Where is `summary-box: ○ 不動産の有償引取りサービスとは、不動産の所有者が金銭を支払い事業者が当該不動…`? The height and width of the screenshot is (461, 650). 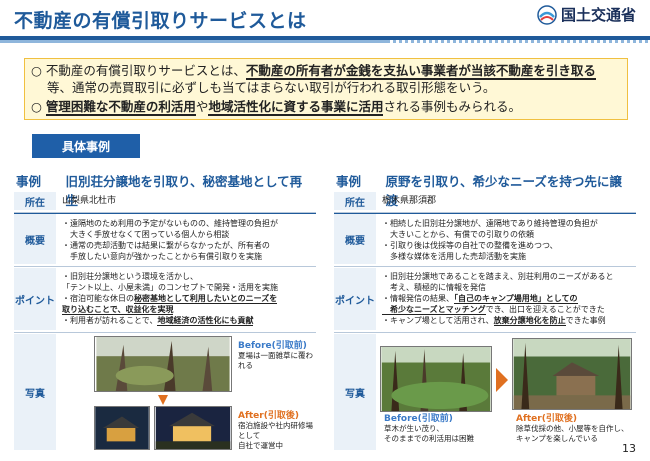
summary-box: ○ 不動産の有償引取りサービスとは、不動産の所有者が金銭を支払い事業者が当該不動… is located at coordinates (326, 89).